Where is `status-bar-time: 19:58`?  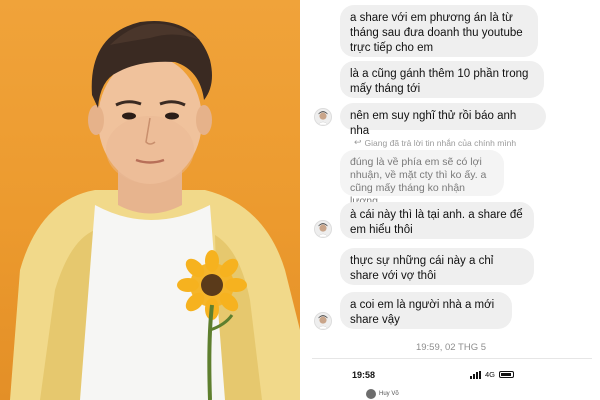
status-bar-time: 19:58 is located at coordinates (364, 375).